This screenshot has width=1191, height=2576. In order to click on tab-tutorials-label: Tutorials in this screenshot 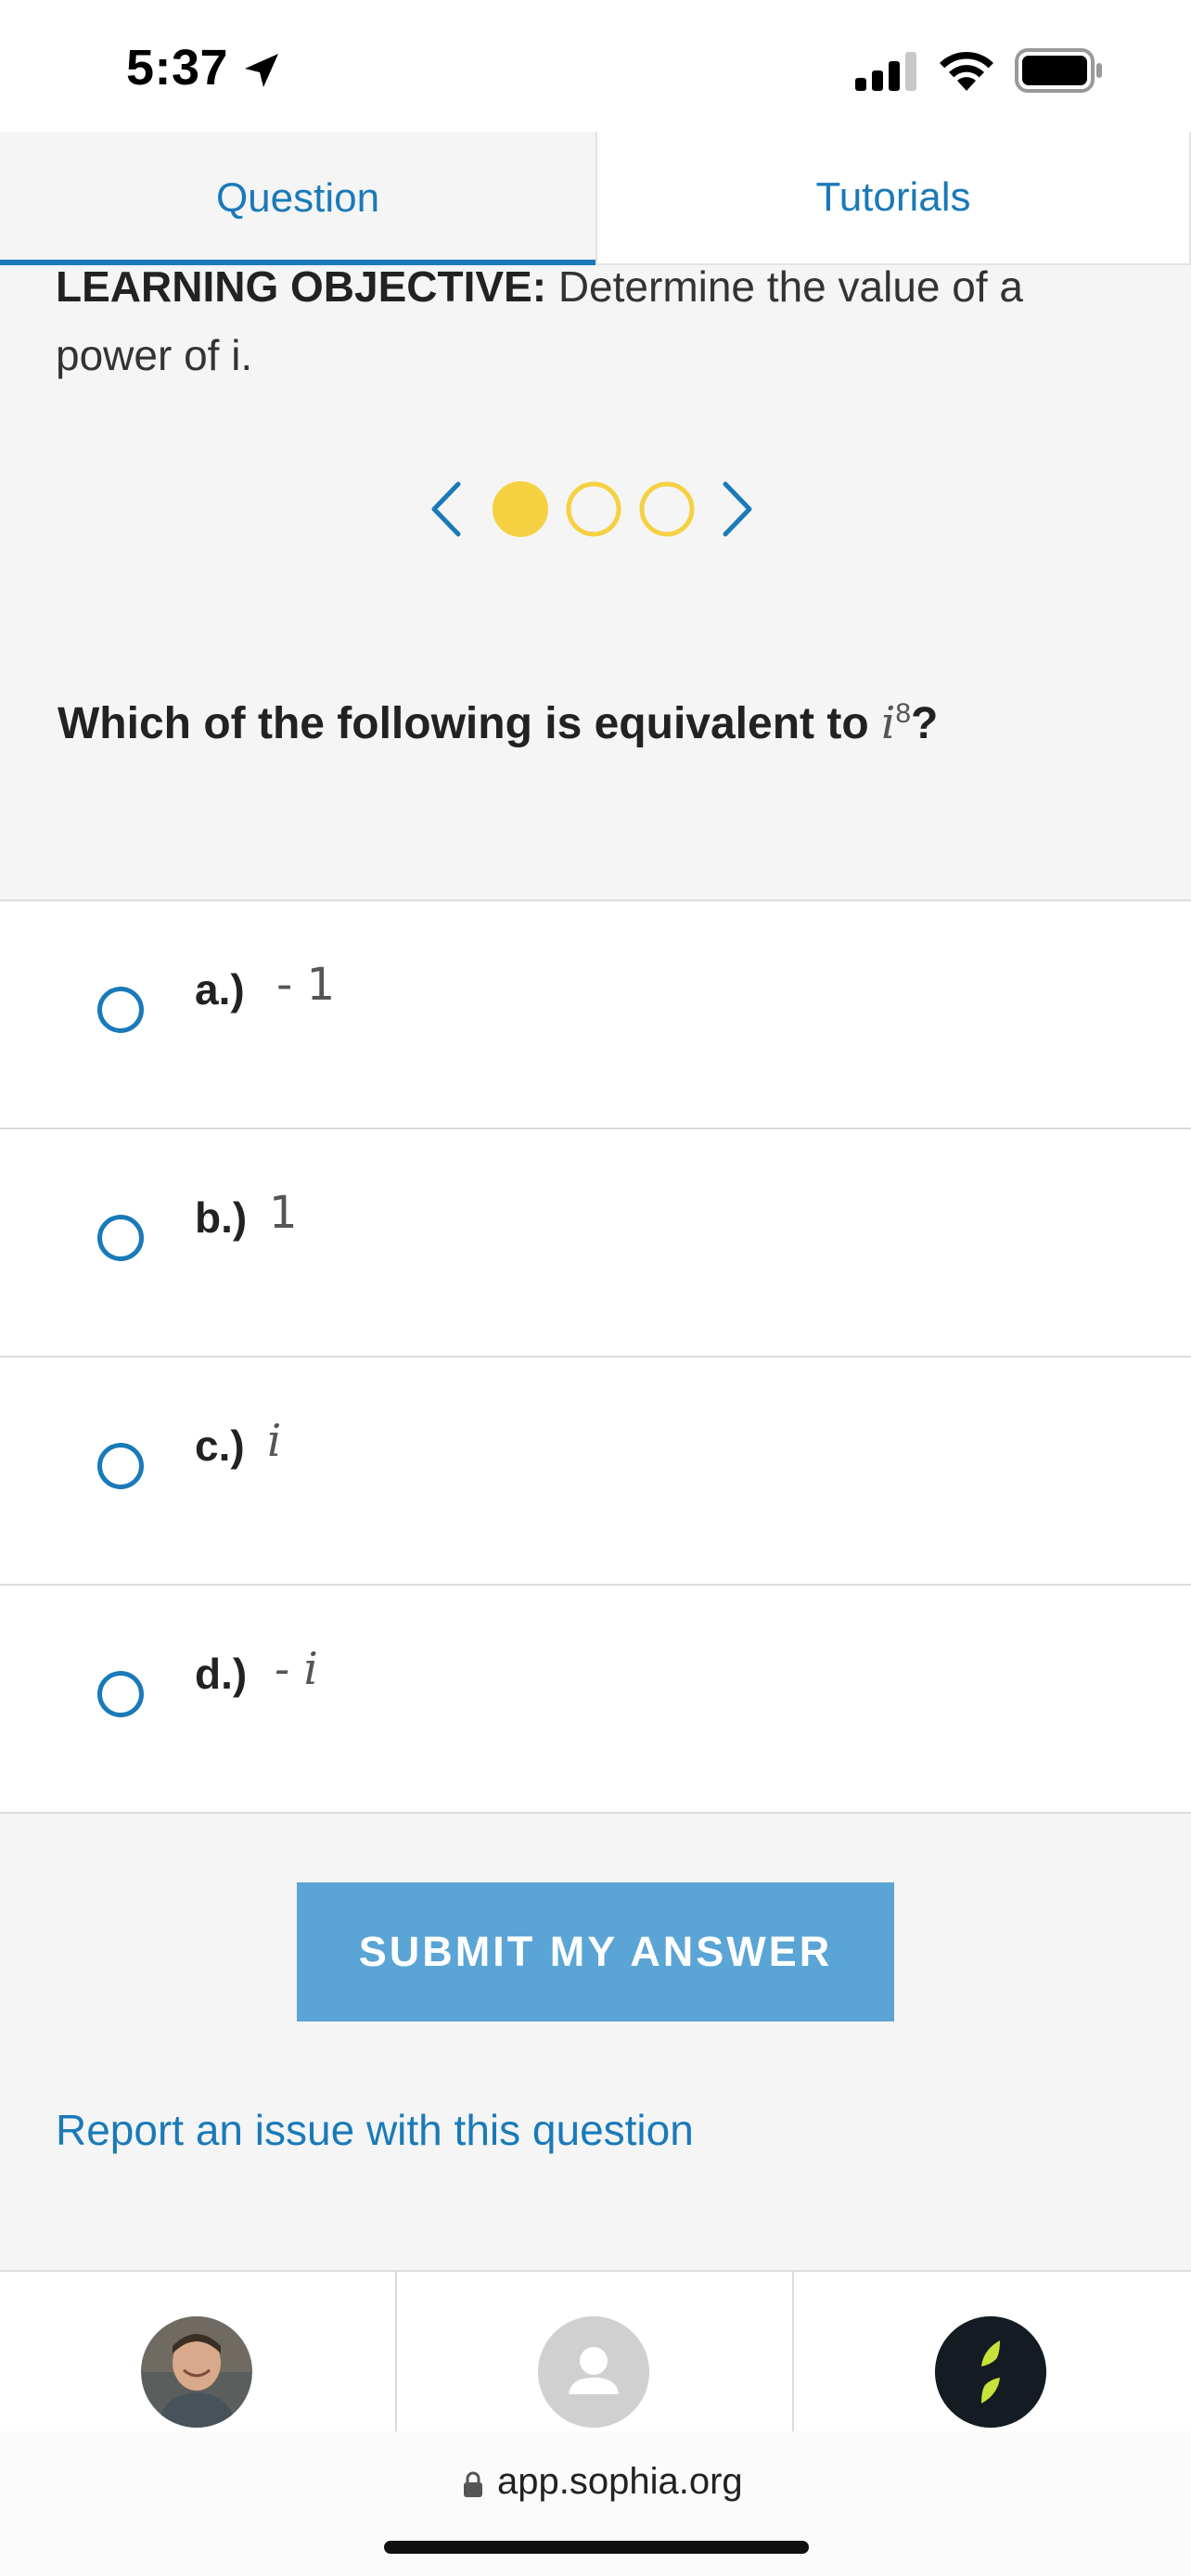, I will do `click(893, 197)`.